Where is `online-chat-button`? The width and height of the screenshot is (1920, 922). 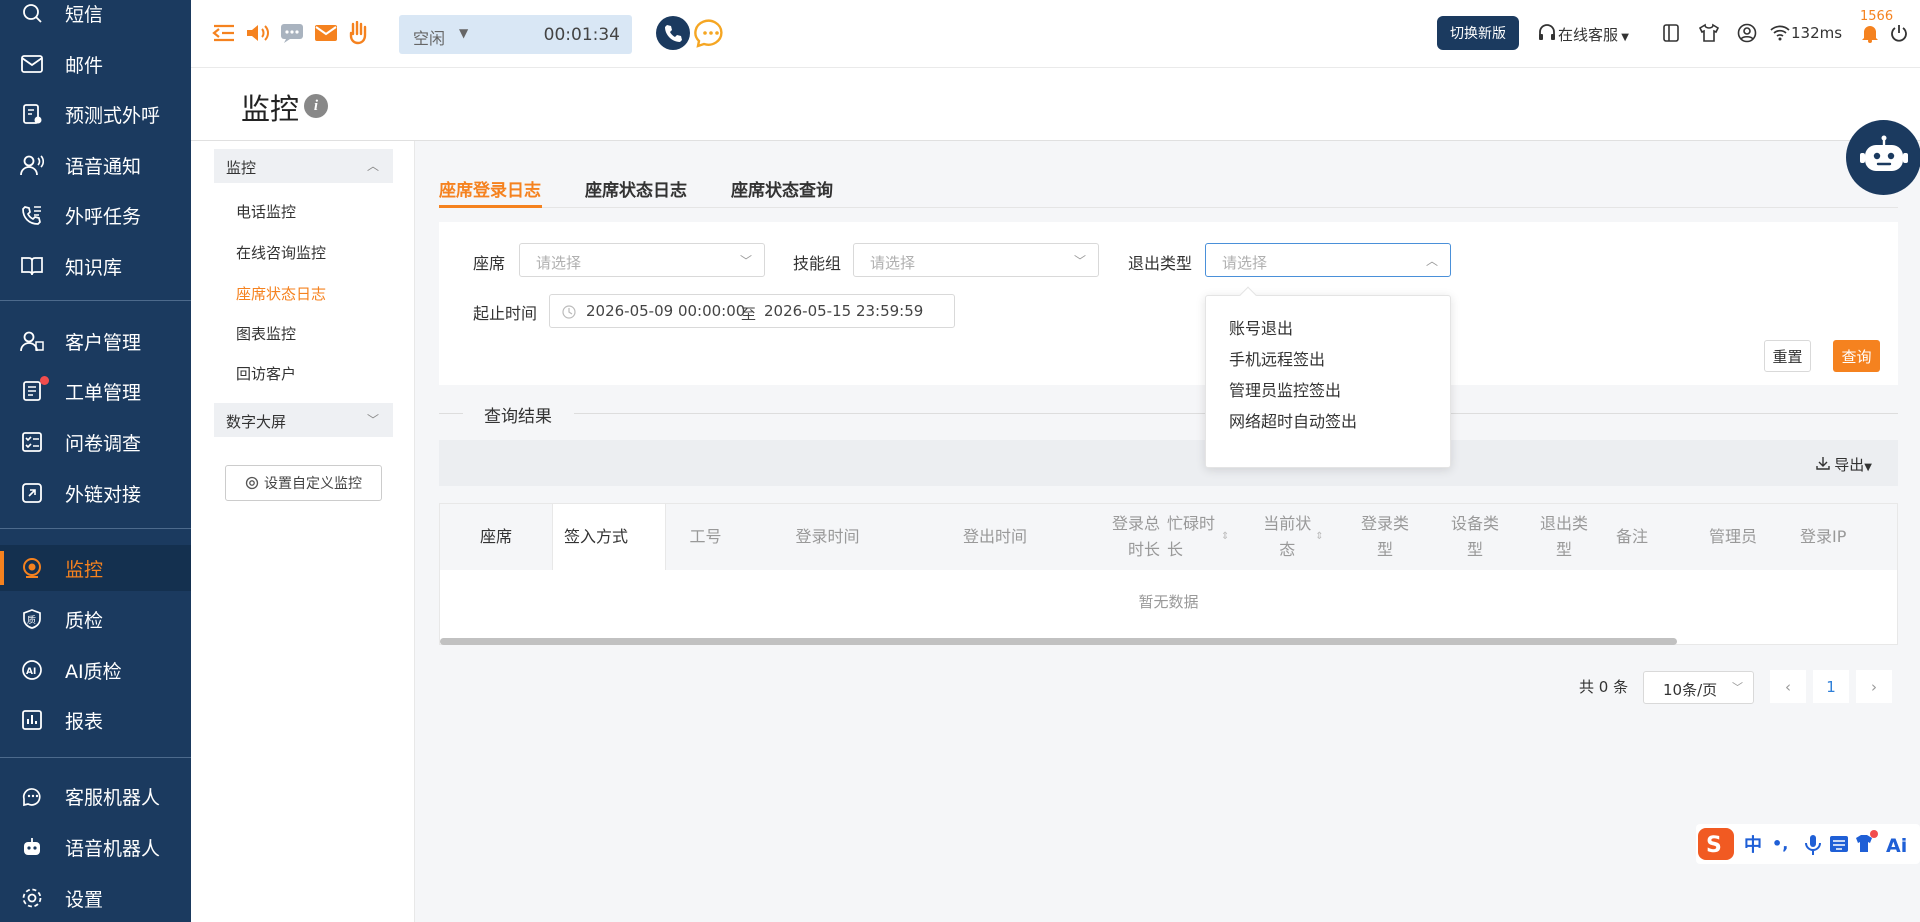
online-chat-button is located at coordinates (710, 33).